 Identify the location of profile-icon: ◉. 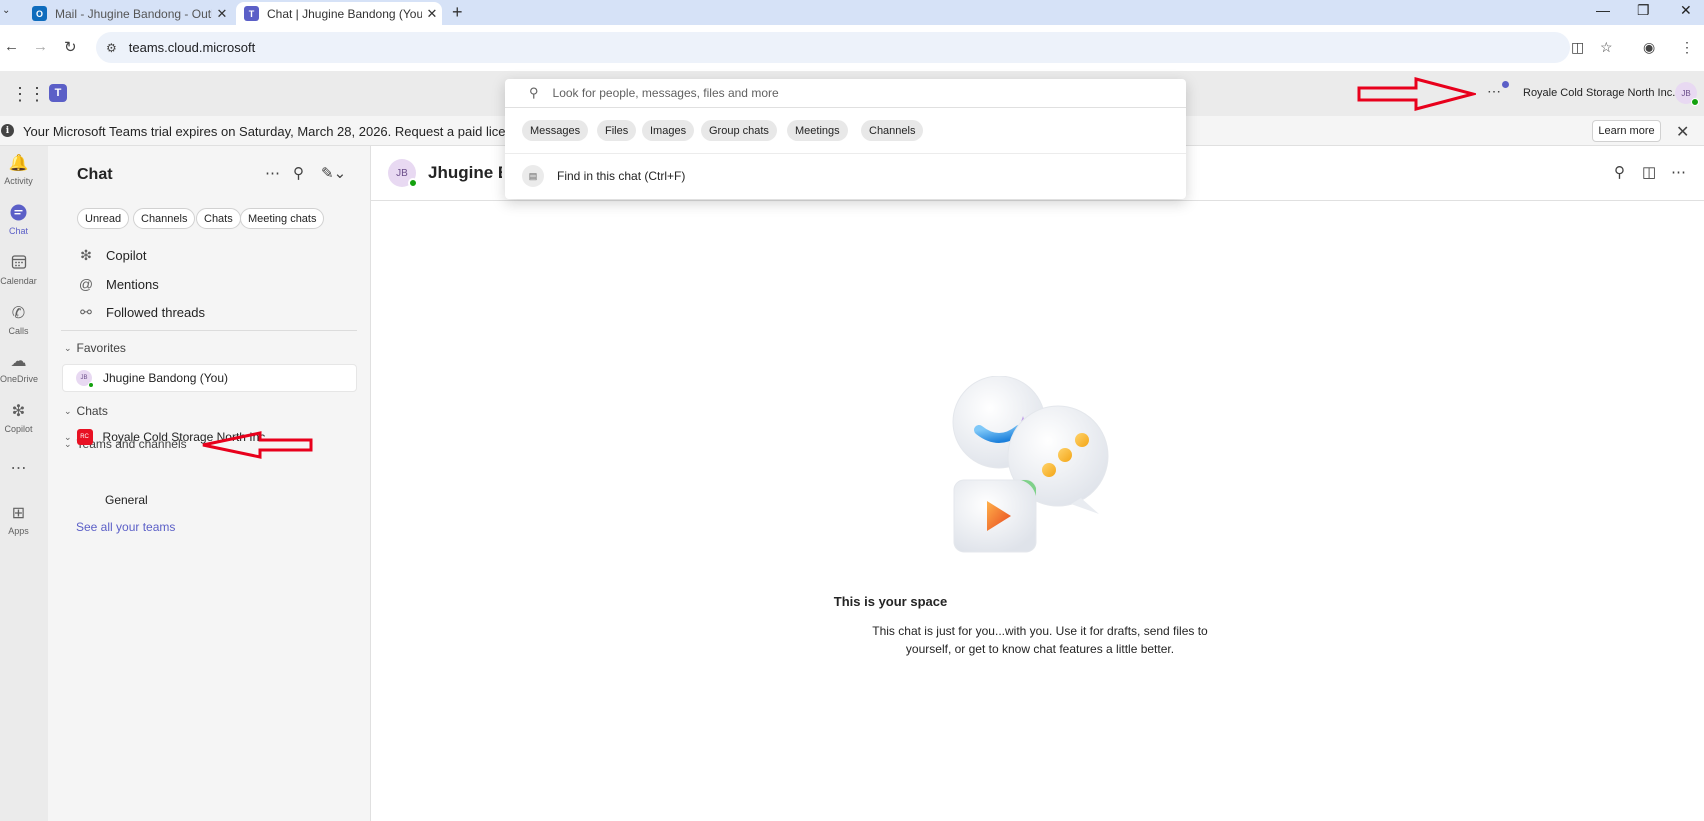
(1649, 47).